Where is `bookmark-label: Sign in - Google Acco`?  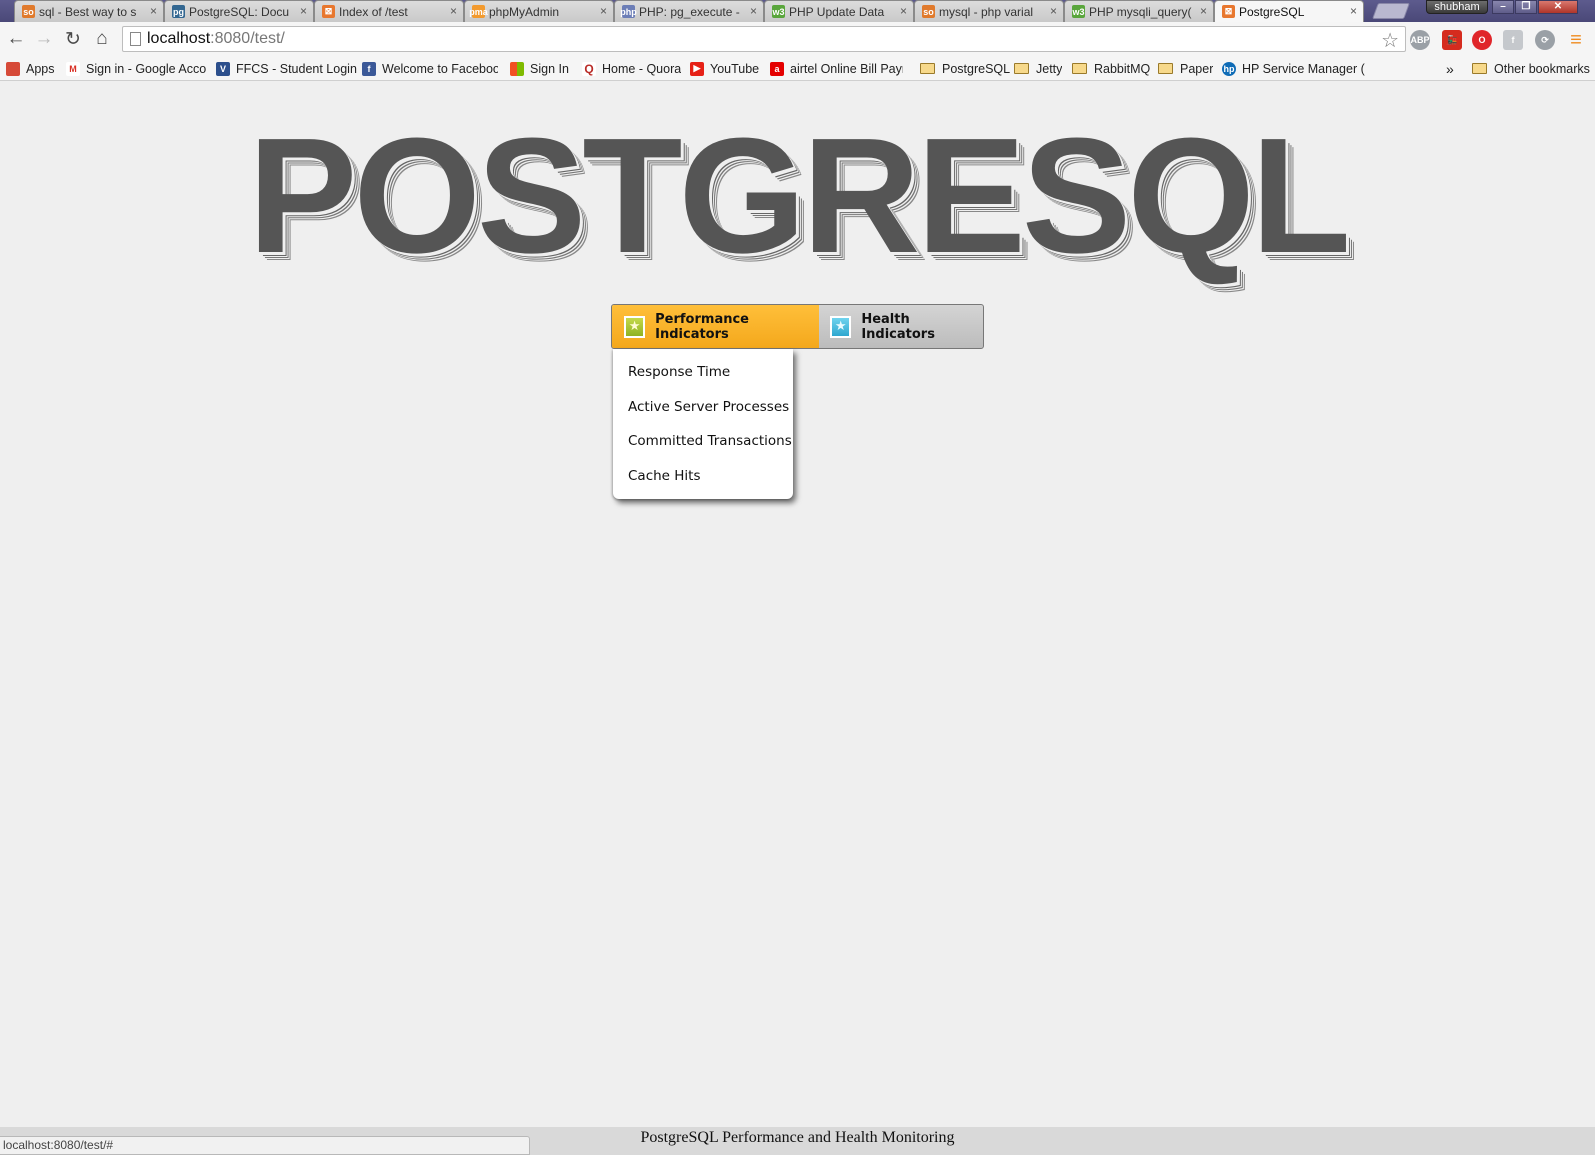
bookmark-label: Sign in - Google Acco is located at coordinates (146, 68).